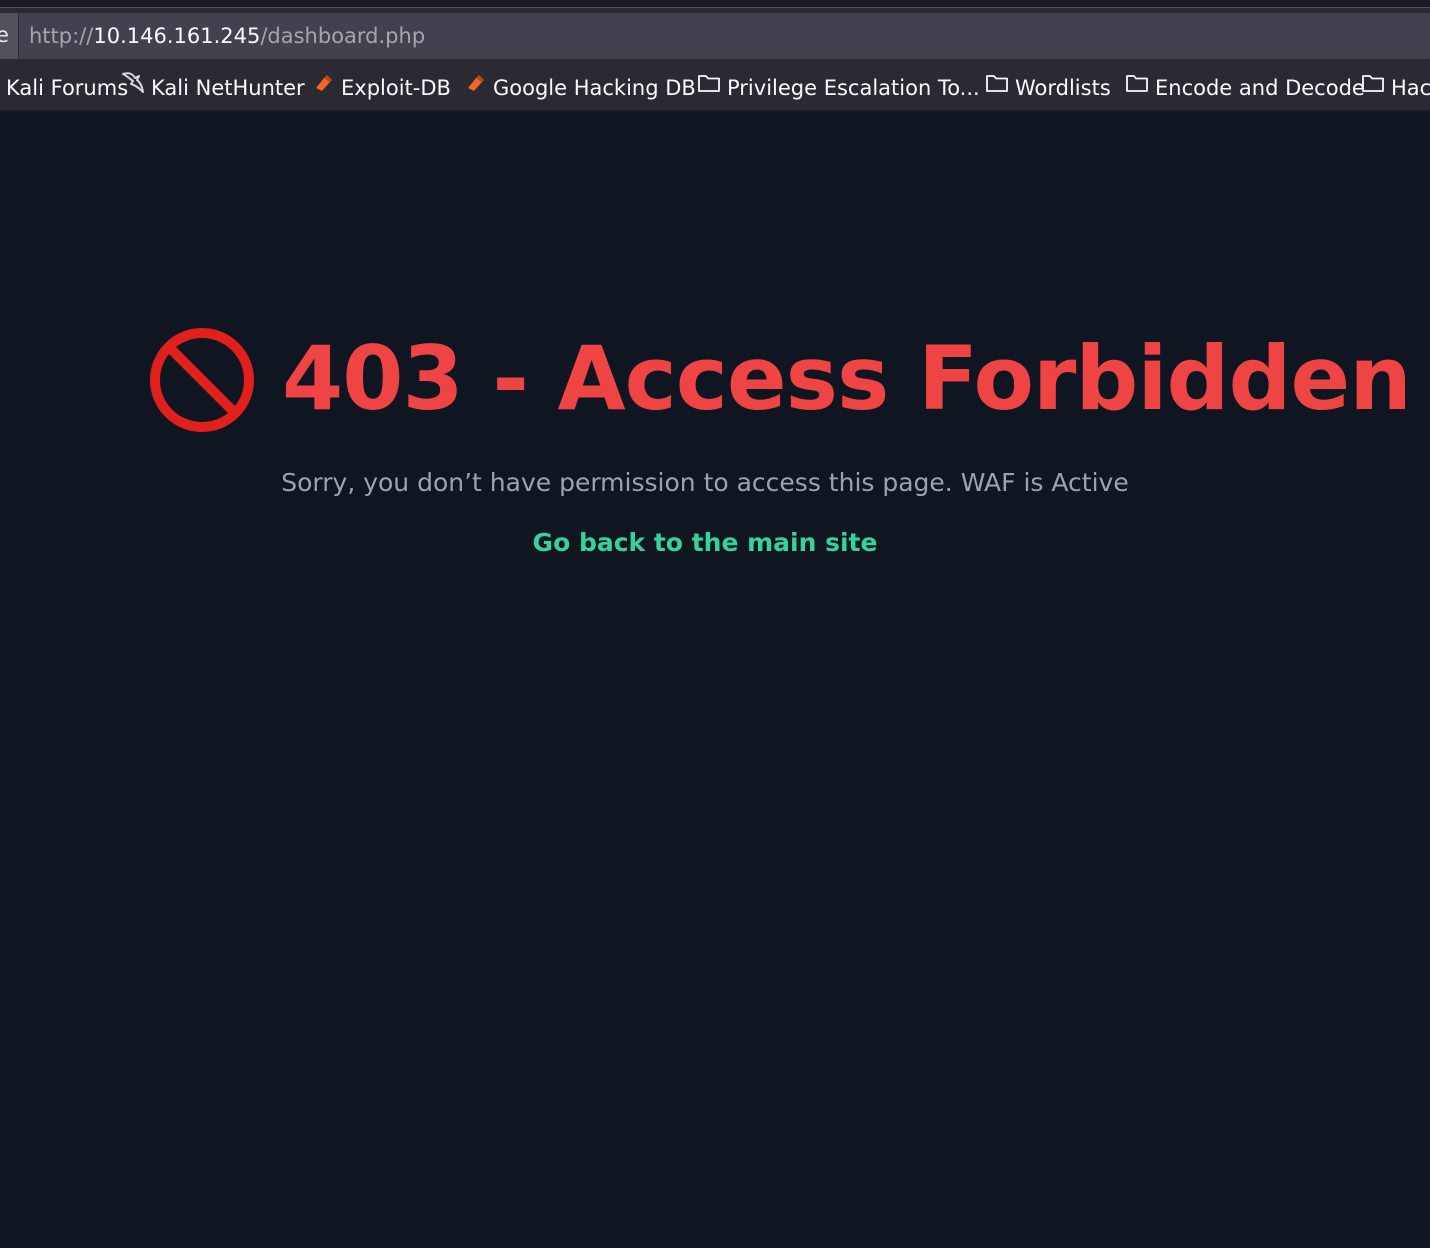 The height and width of the screenshot is (1248, 1430). Describe the element at coordinates (343, 36) in the screenshot. I see `url-path: /dashboard.php` at that location.